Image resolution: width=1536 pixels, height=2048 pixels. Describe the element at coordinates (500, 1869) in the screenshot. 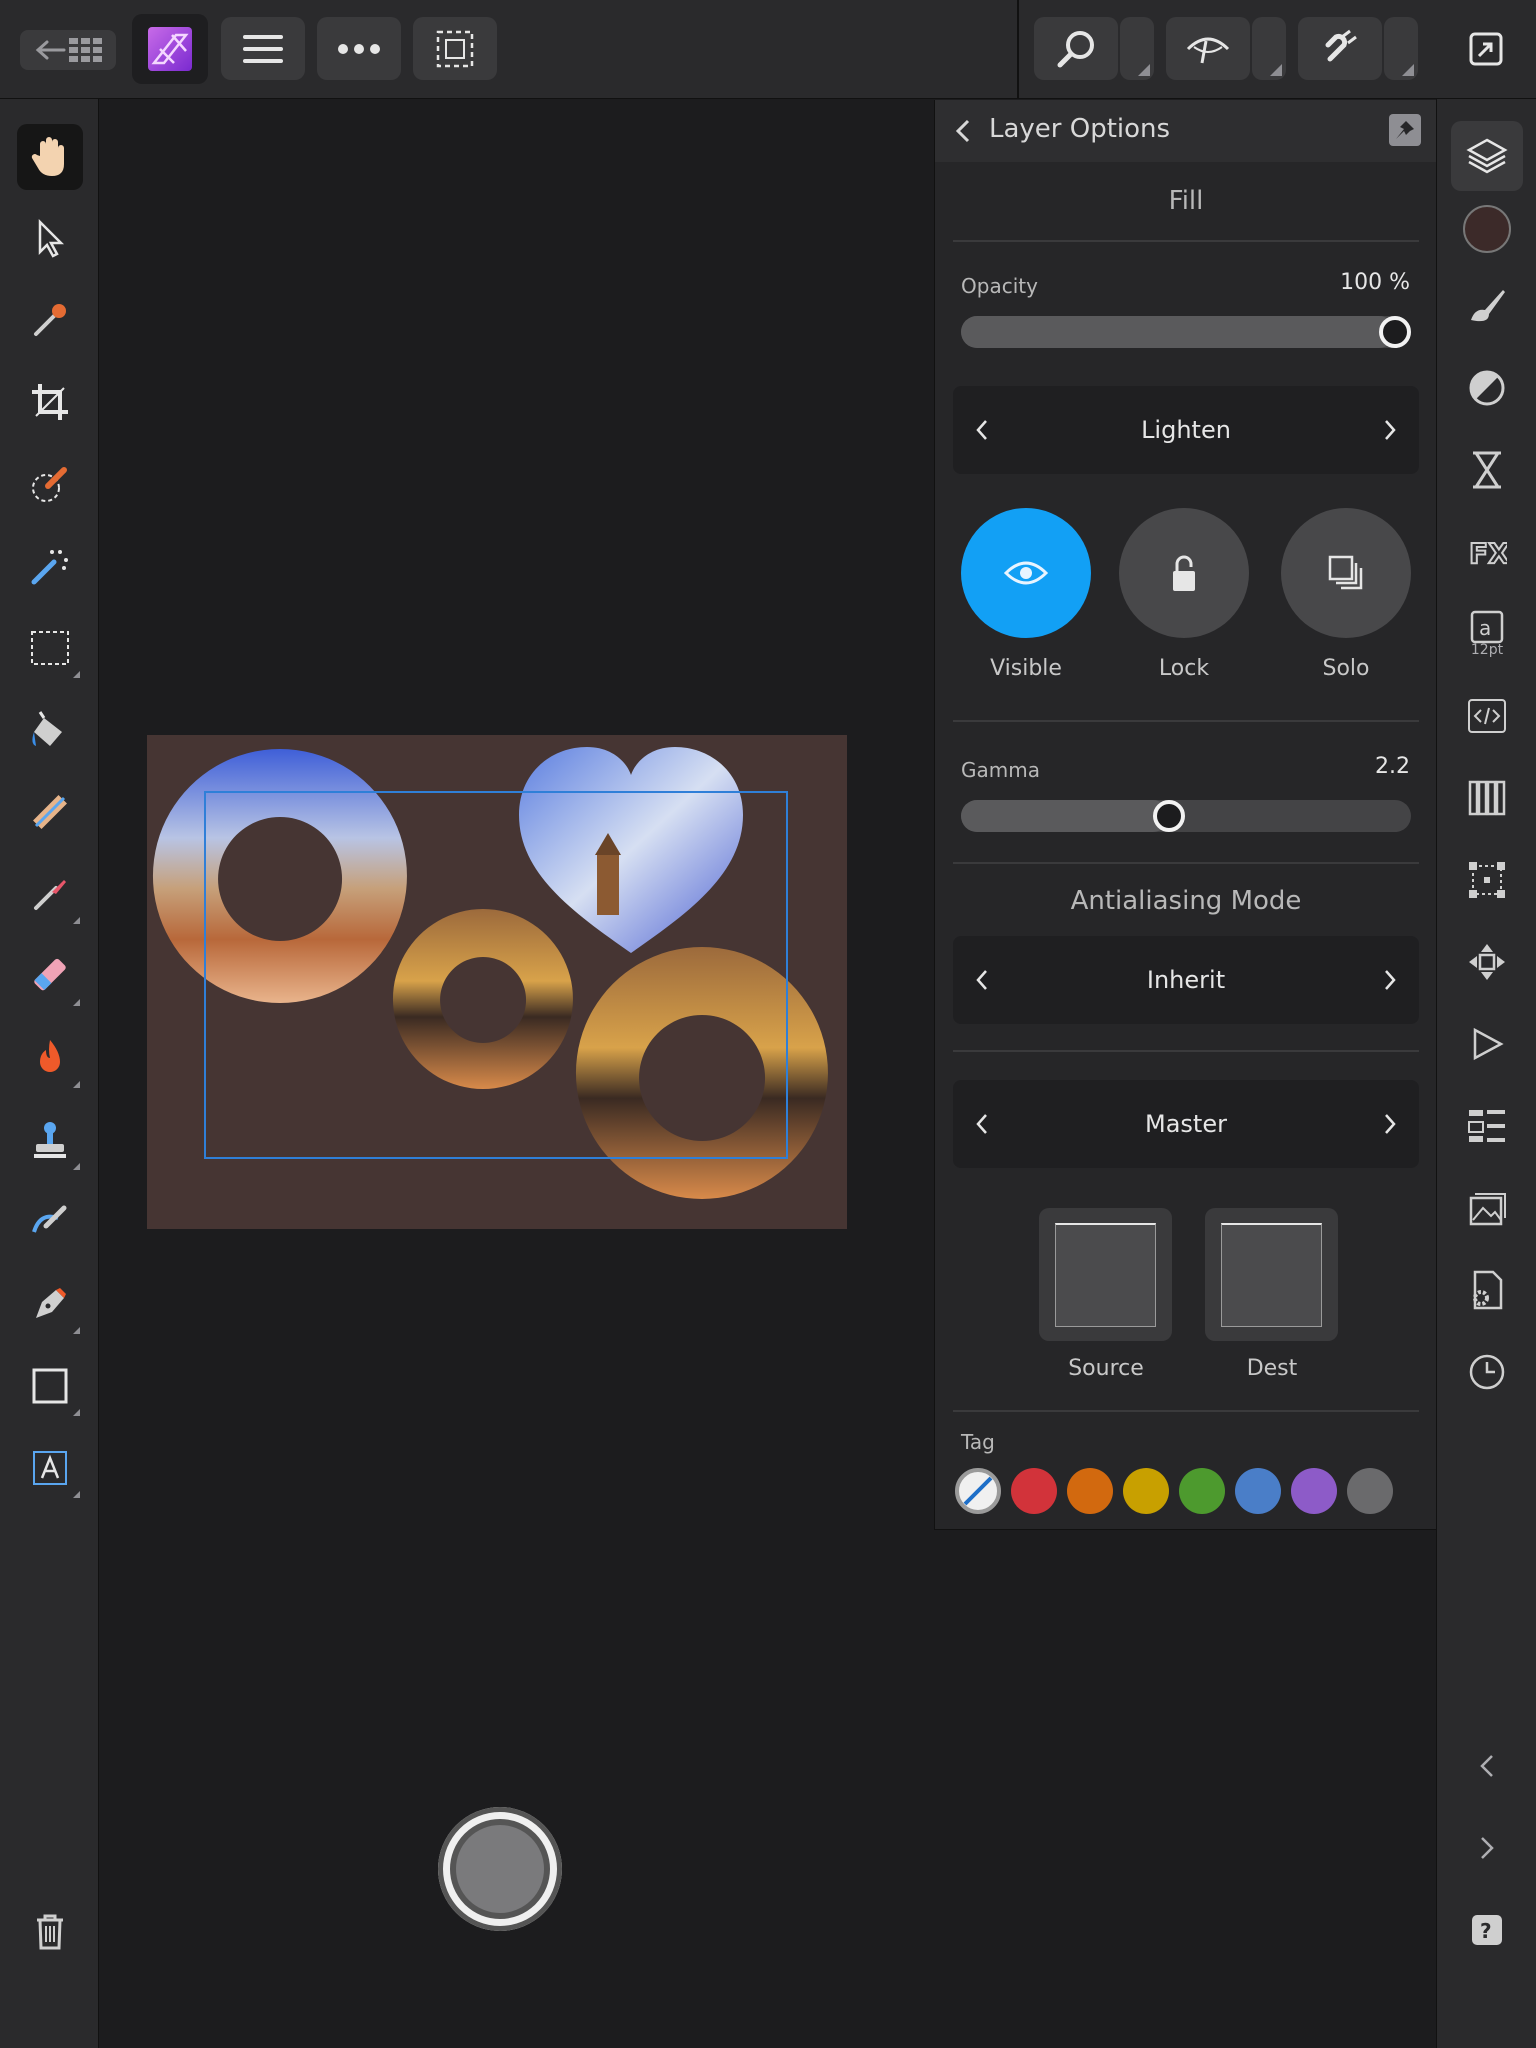

I see `command-controller-button` at that location.